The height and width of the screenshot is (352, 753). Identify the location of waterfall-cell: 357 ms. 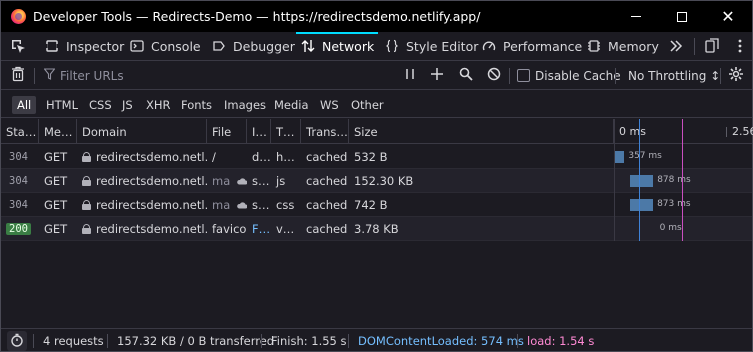
(683, 157).